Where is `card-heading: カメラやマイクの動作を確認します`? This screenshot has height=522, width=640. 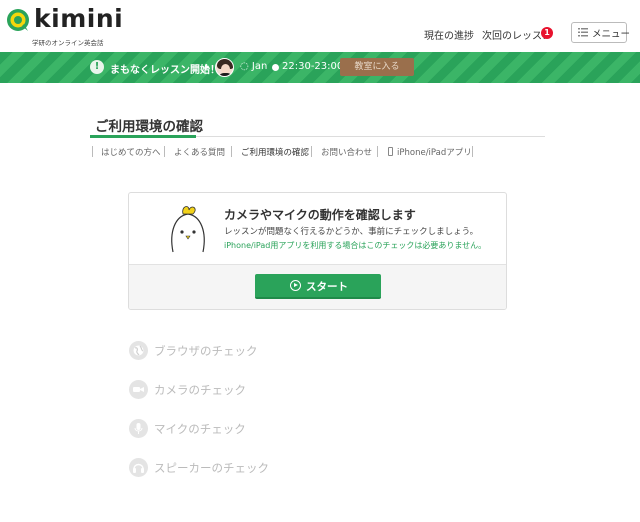
card-heading: カメラやマイクの動作を確認します is located at coordinates (320, 215).